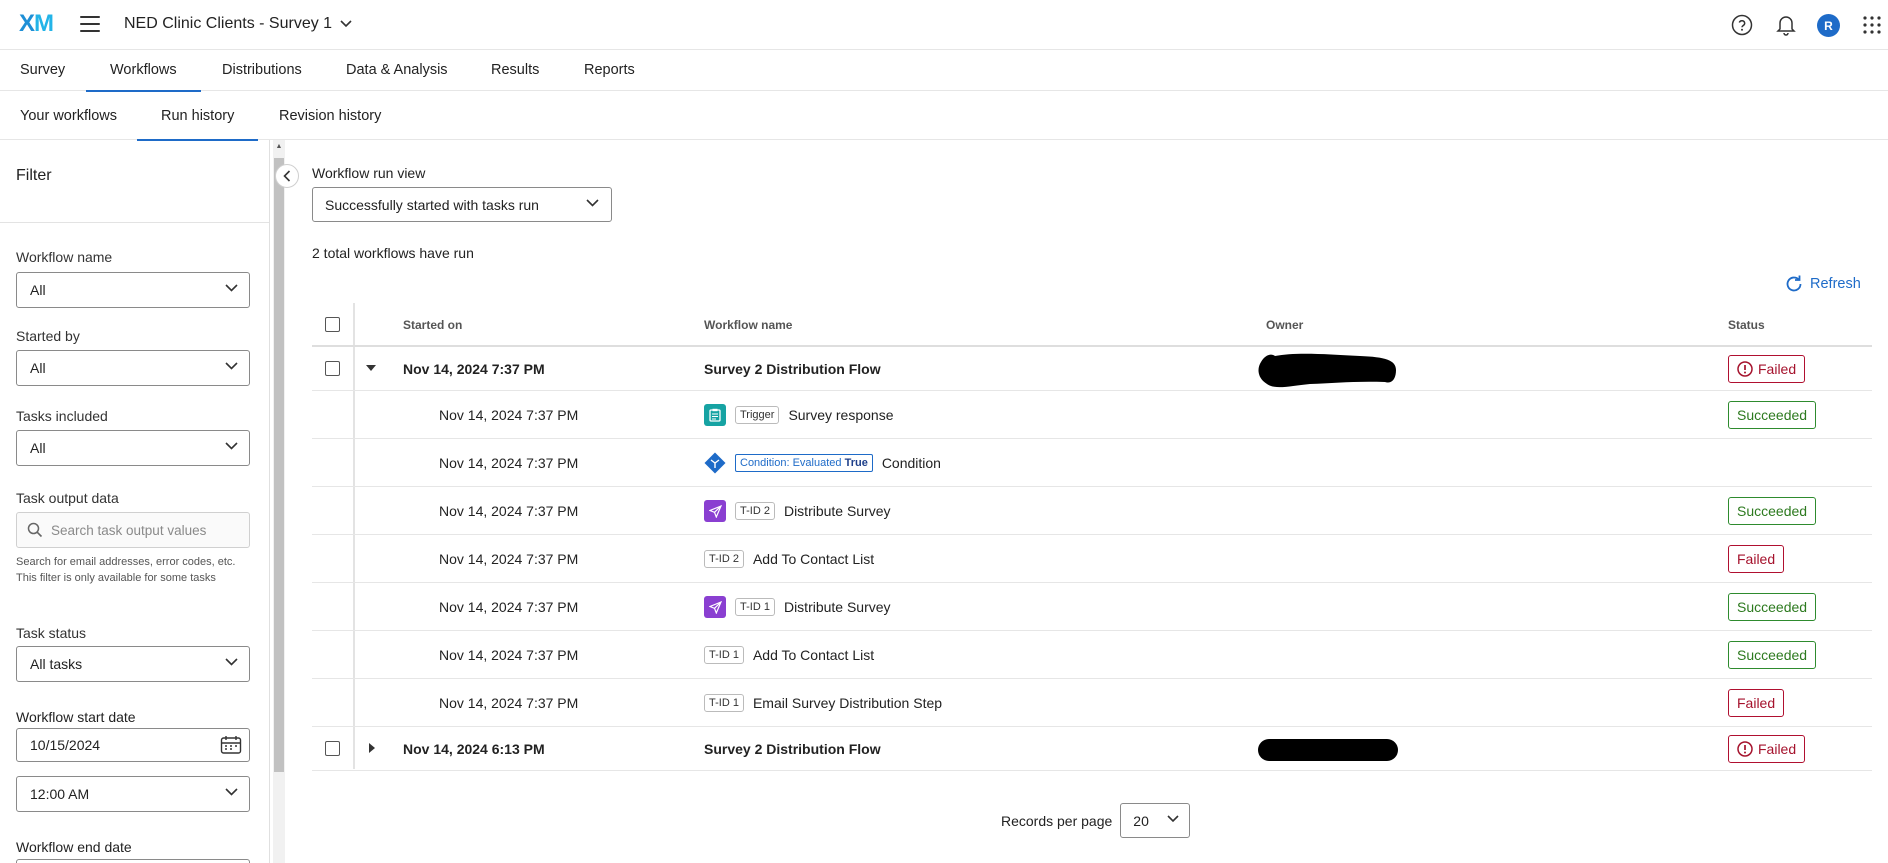 This screenshot has height=863, width=1888. I want to click on condition-tag: Condition: Evaluated True, so click(804, 463).